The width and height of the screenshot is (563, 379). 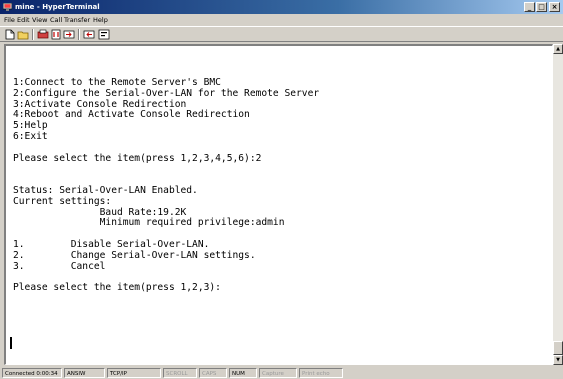 What do you see at coordinates (558, 204) in the screenshot?
I see `vertical-scrollbar: ▲ ▼` at bounding box center [558, 204].